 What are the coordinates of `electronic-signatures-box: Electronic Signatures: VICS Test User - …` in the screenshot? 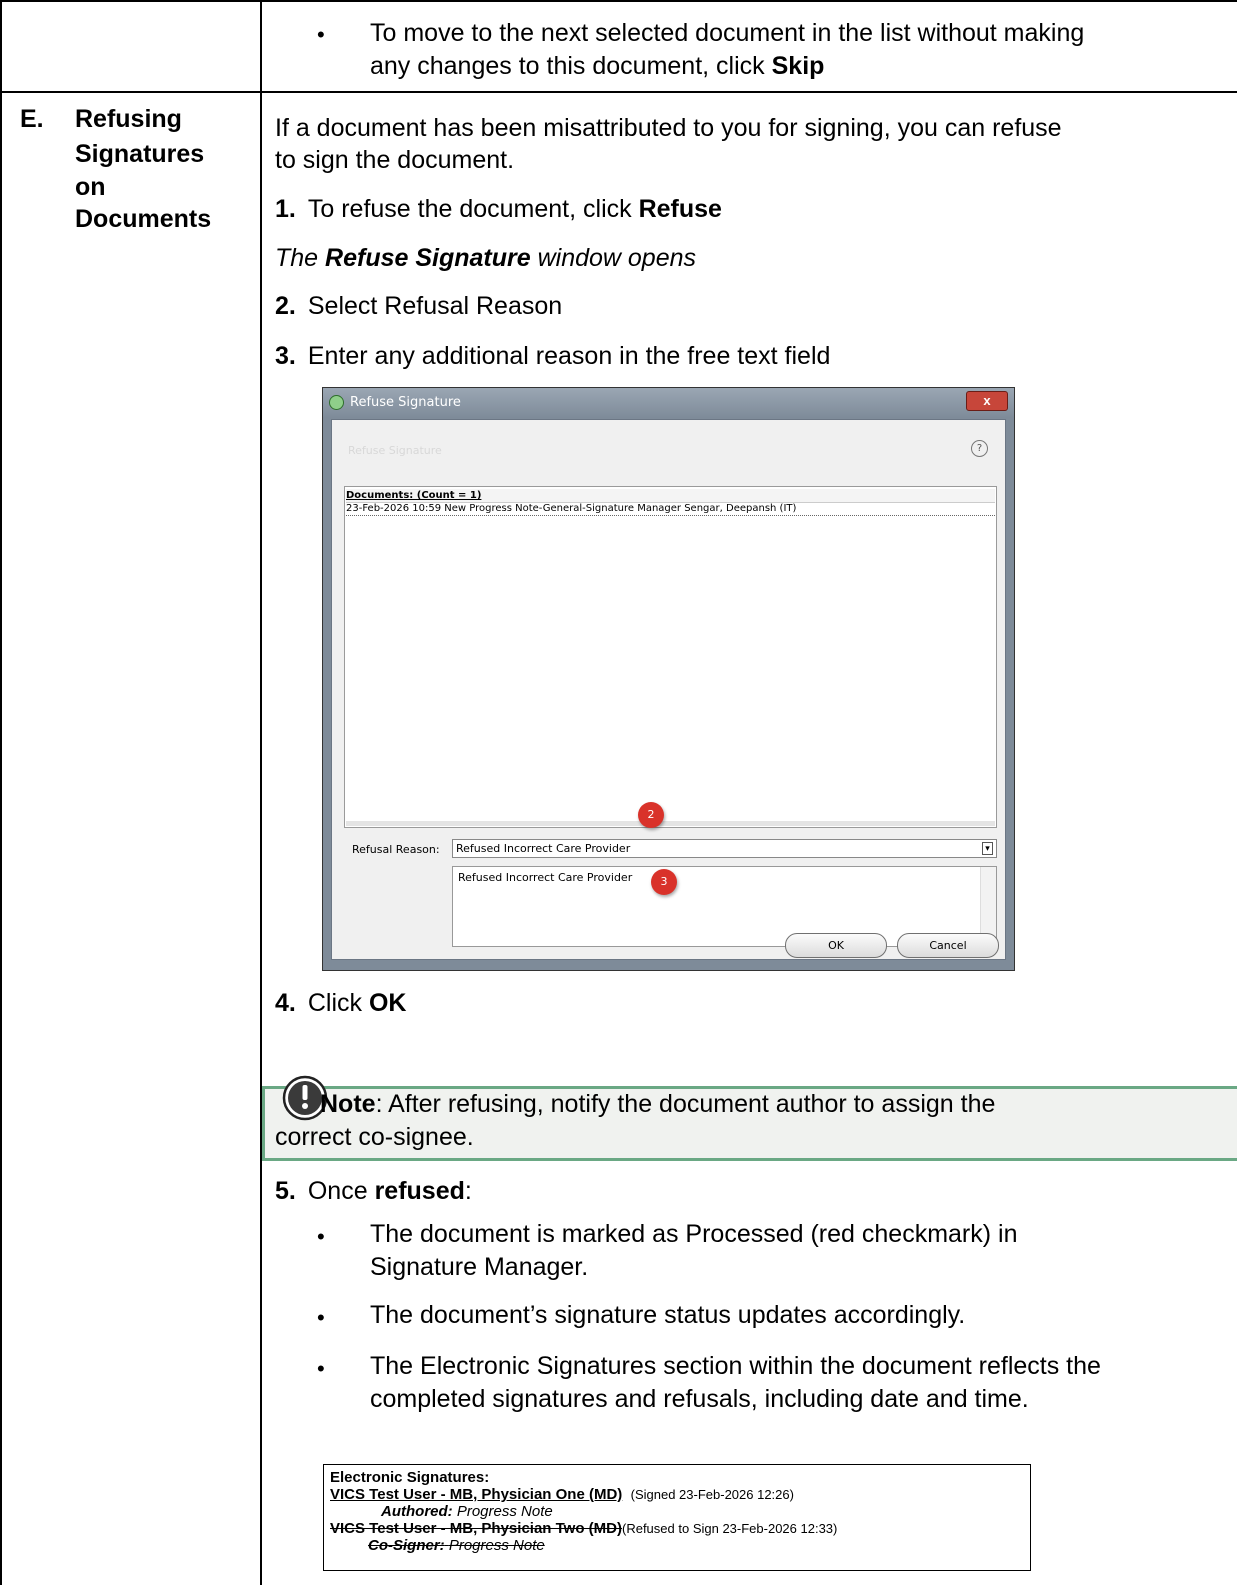 It's located at (677, 1517).